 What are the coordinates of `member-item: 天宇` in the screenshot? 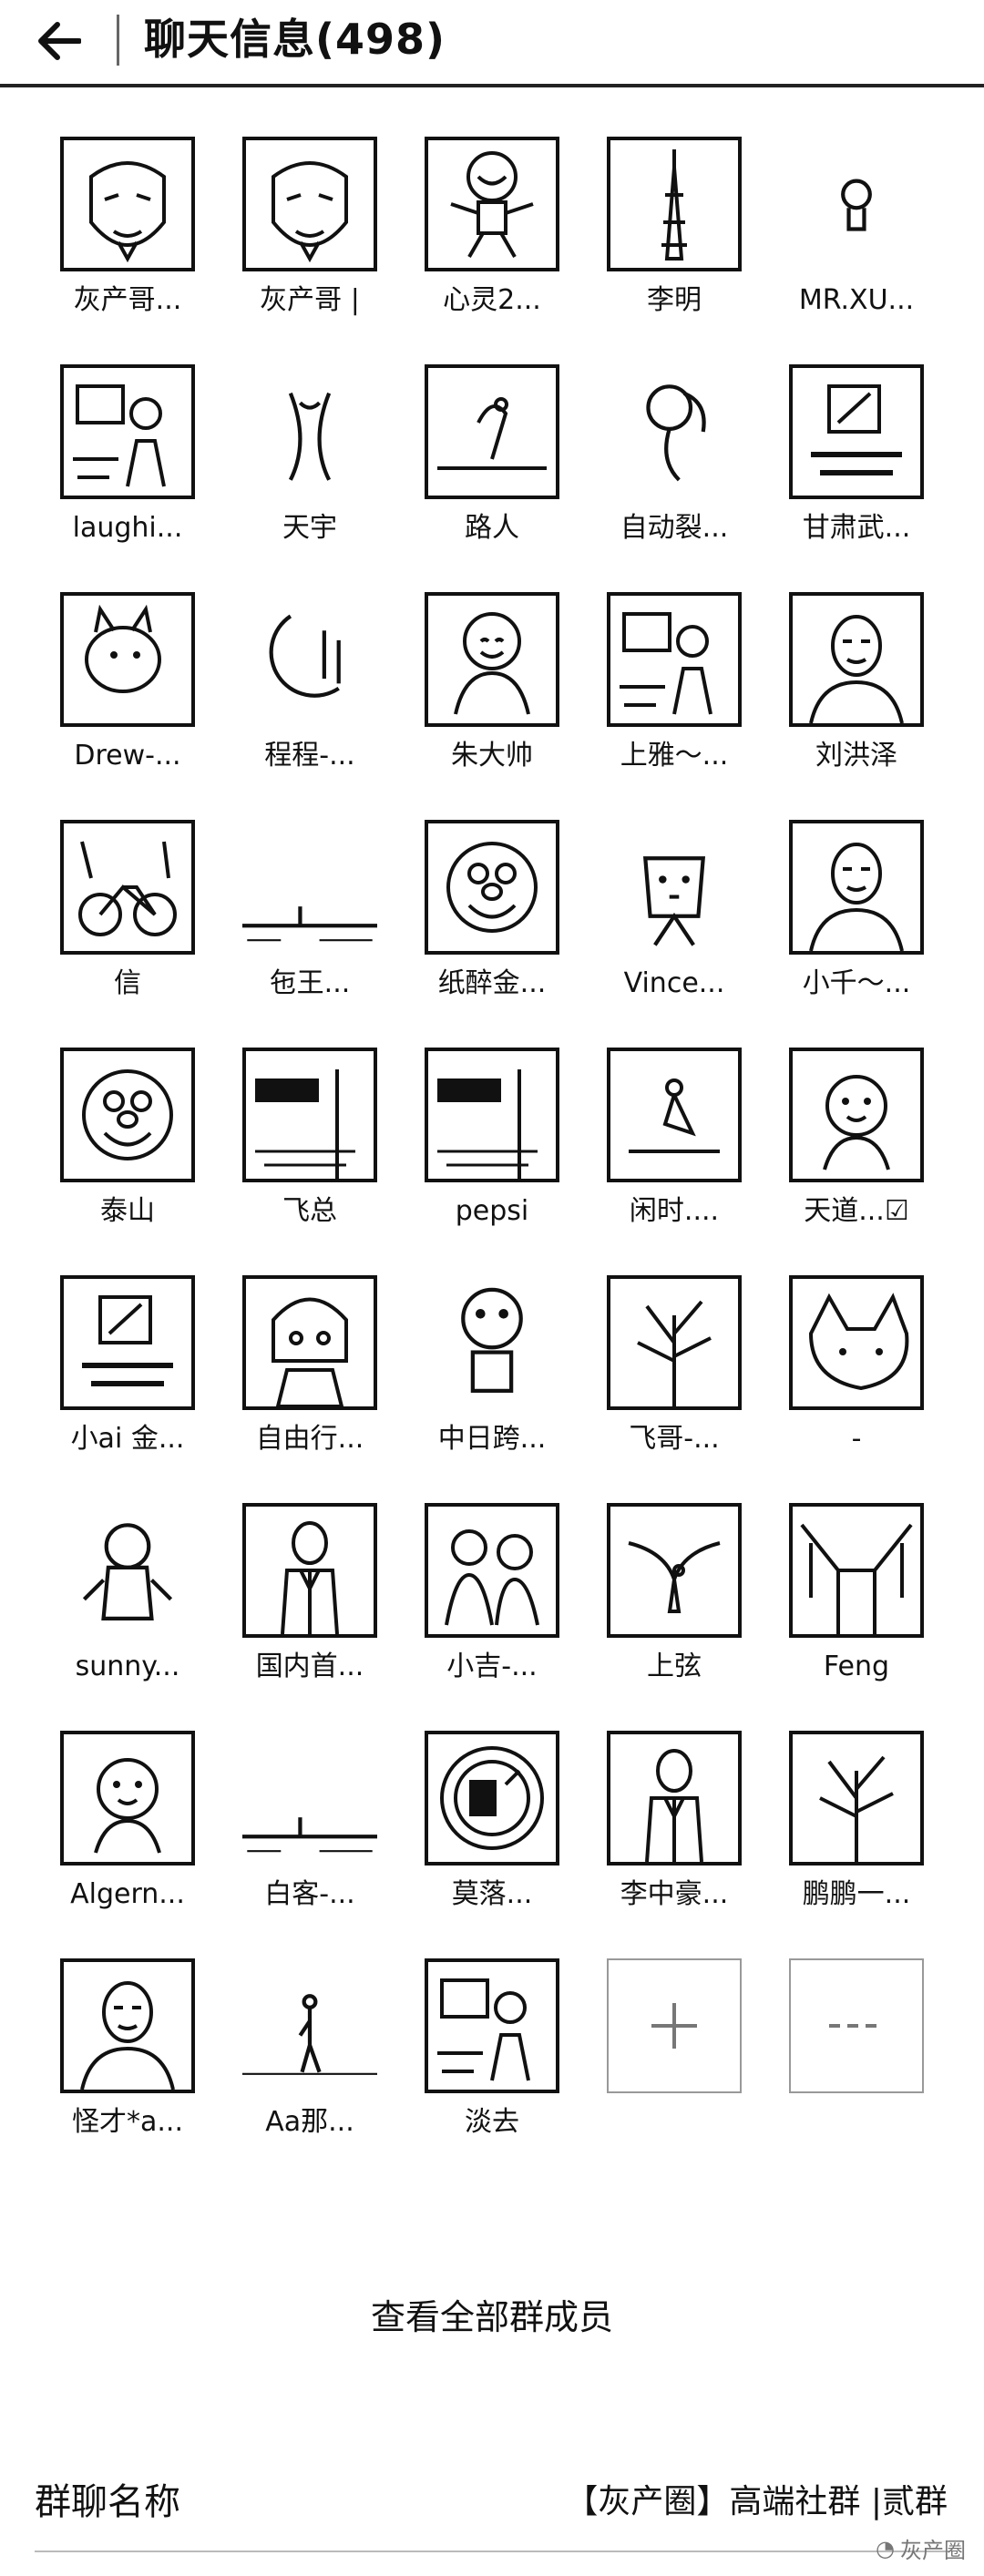 It's located at (310, 455).